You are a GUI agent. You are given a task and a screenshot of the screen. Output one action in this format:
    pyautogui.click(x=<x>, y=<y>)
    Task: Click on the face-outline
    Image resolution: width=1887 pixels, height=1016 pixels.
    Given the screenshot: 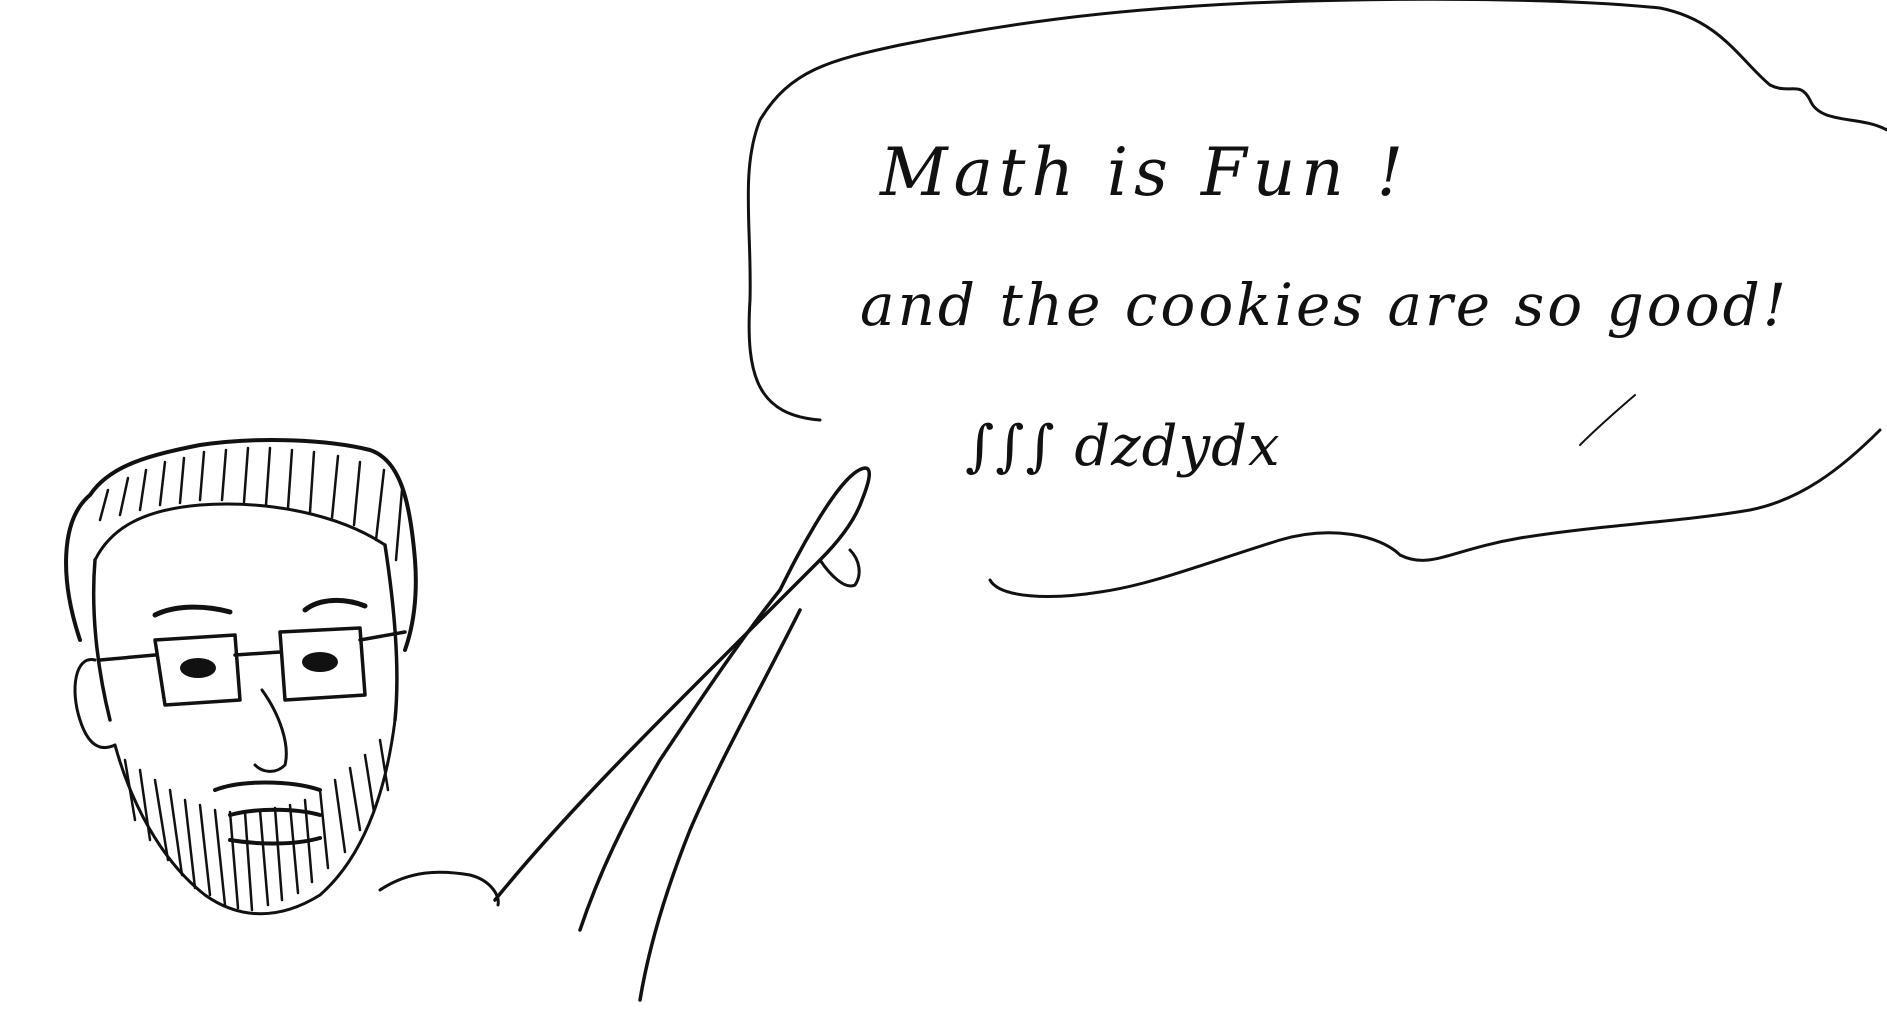 What is the action you would take?
    pyautogui.click(x=245, y=632)
    